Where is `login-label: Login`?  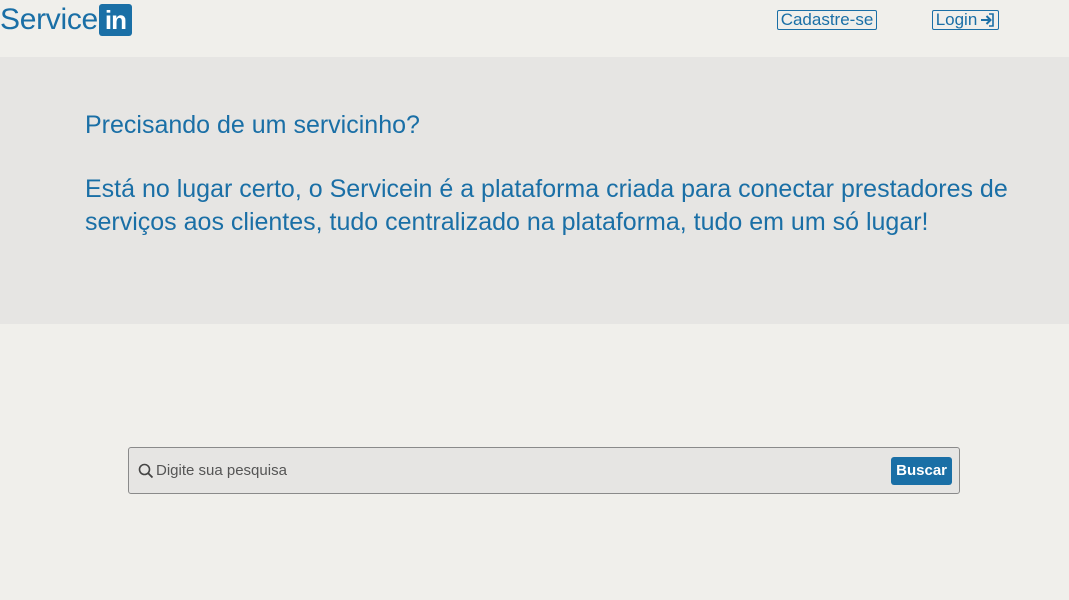
login-label: Login is located at coordinates (956, 19).